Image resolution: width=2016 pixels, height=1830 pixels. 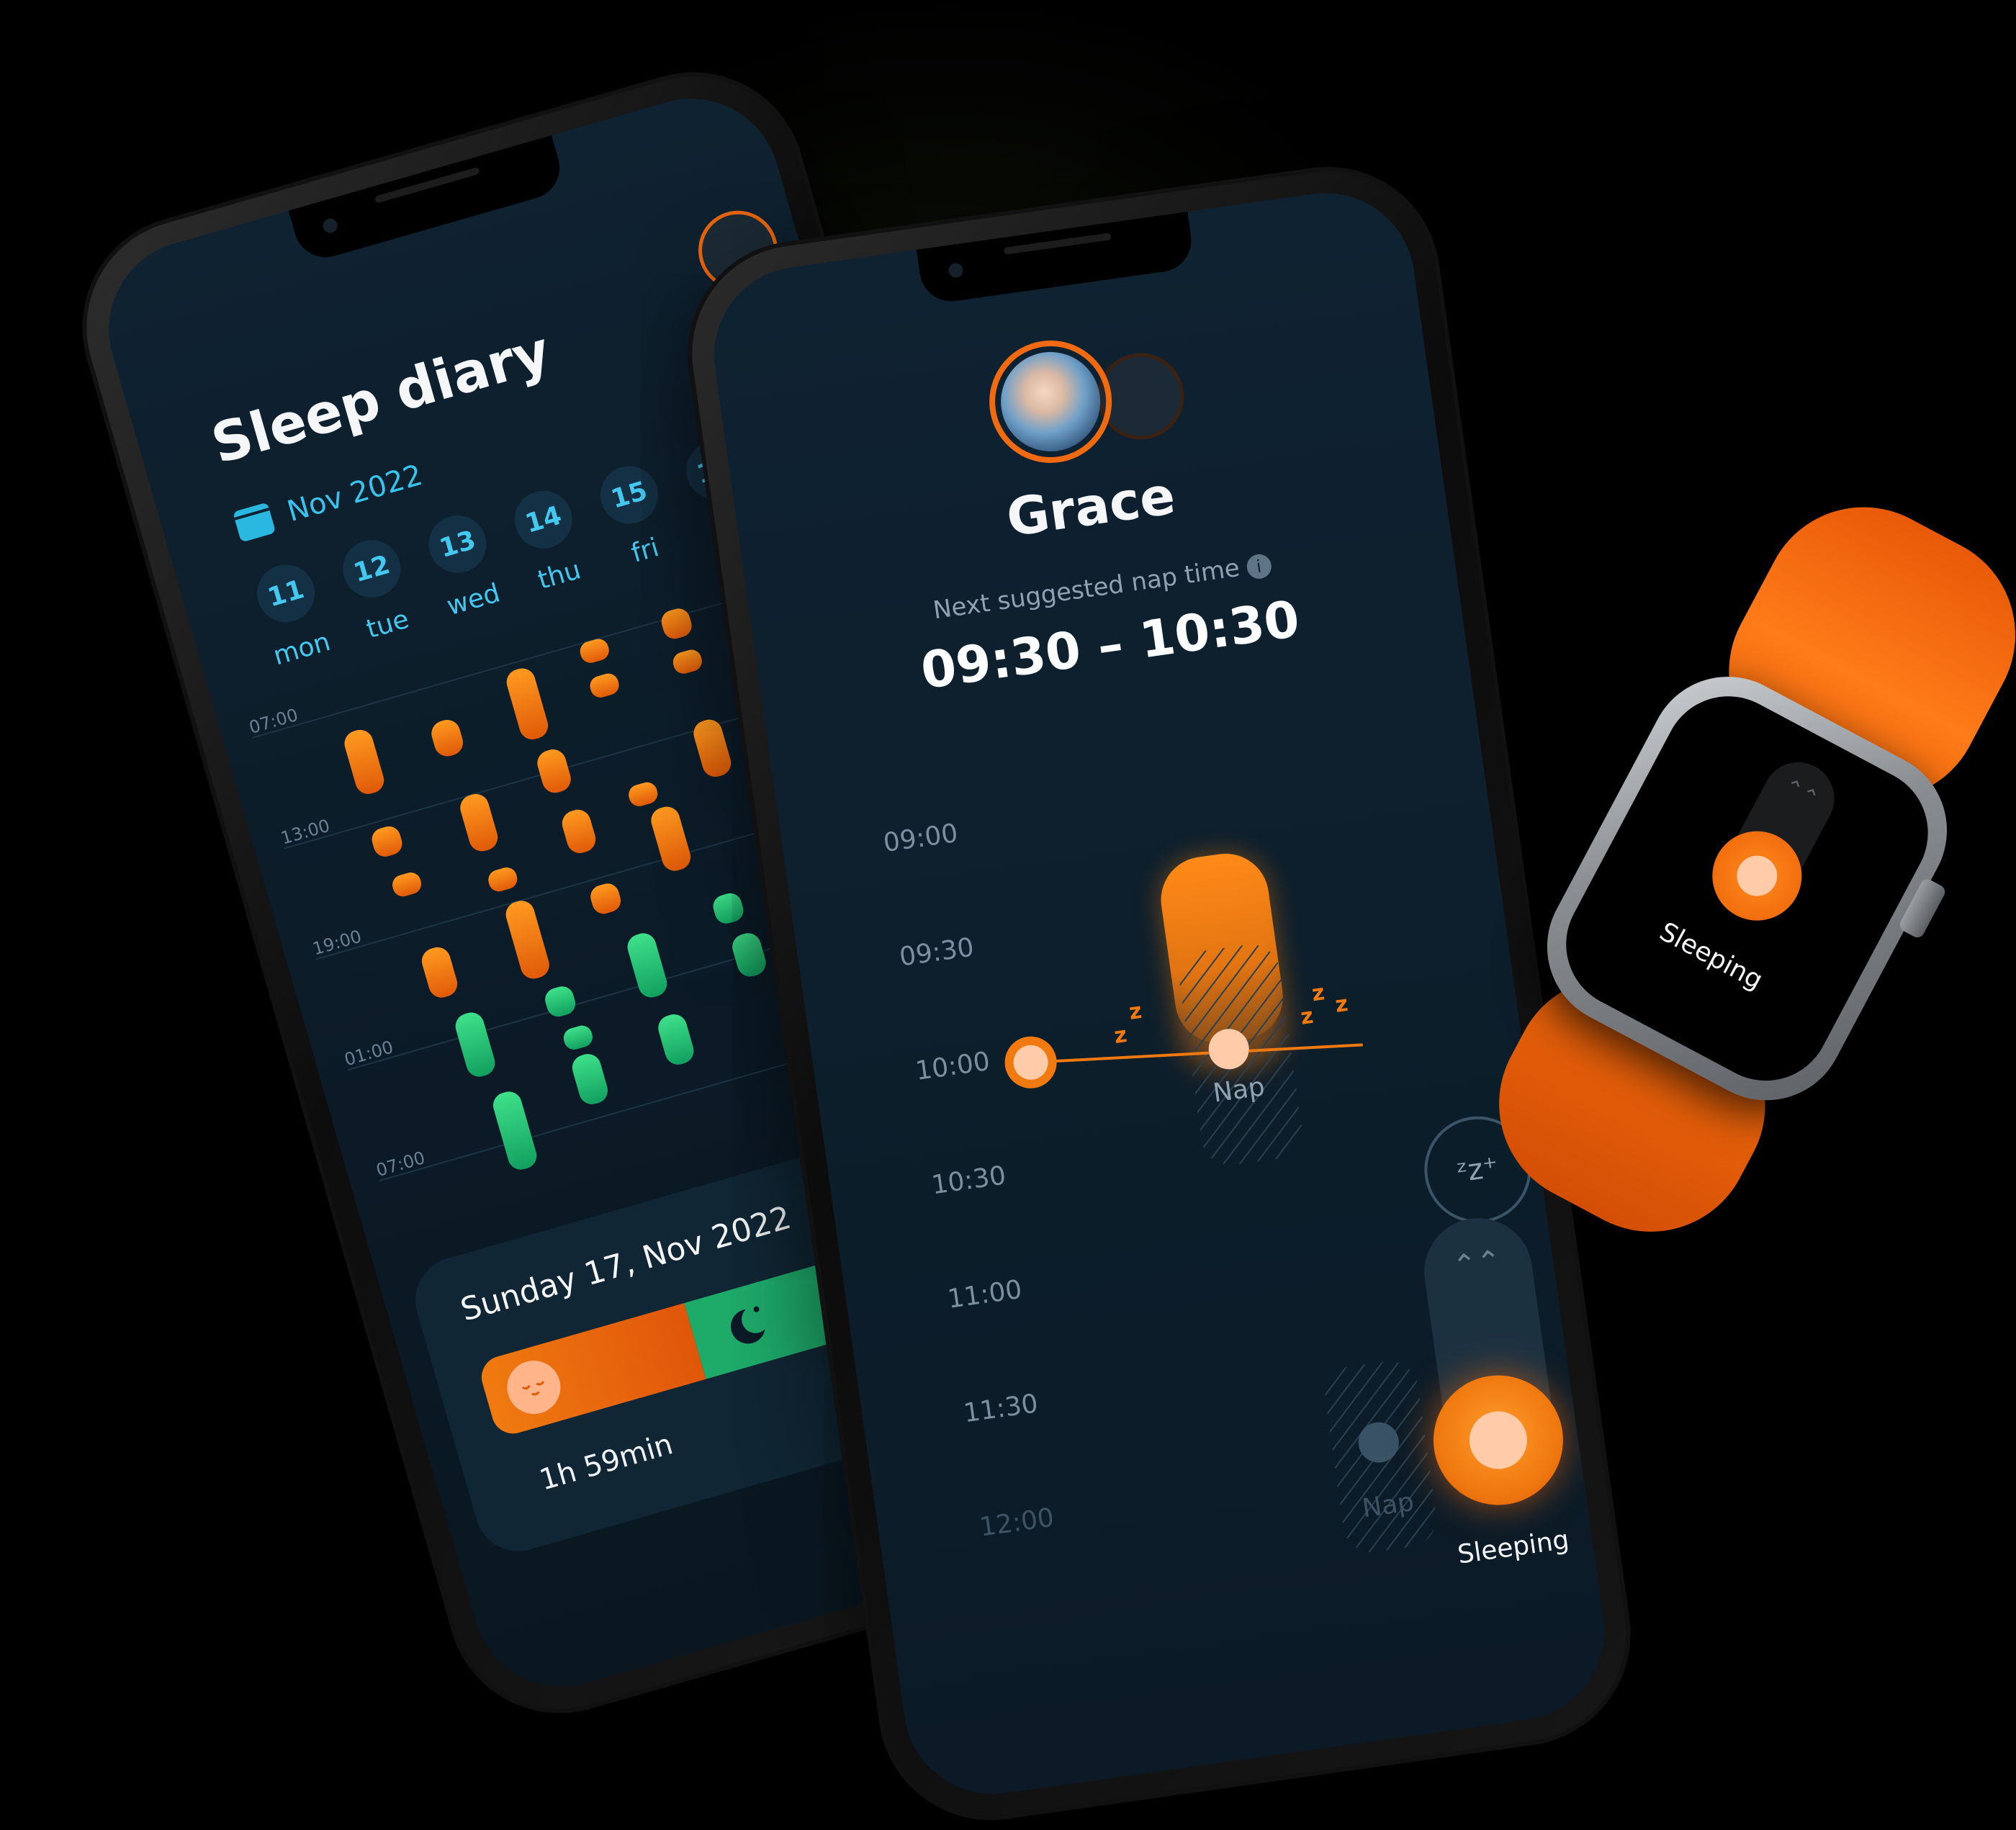 What do you see at coordinates (629, 495) in the screenshot?
I see `day-number: 15` at bounding box center [629, 495].